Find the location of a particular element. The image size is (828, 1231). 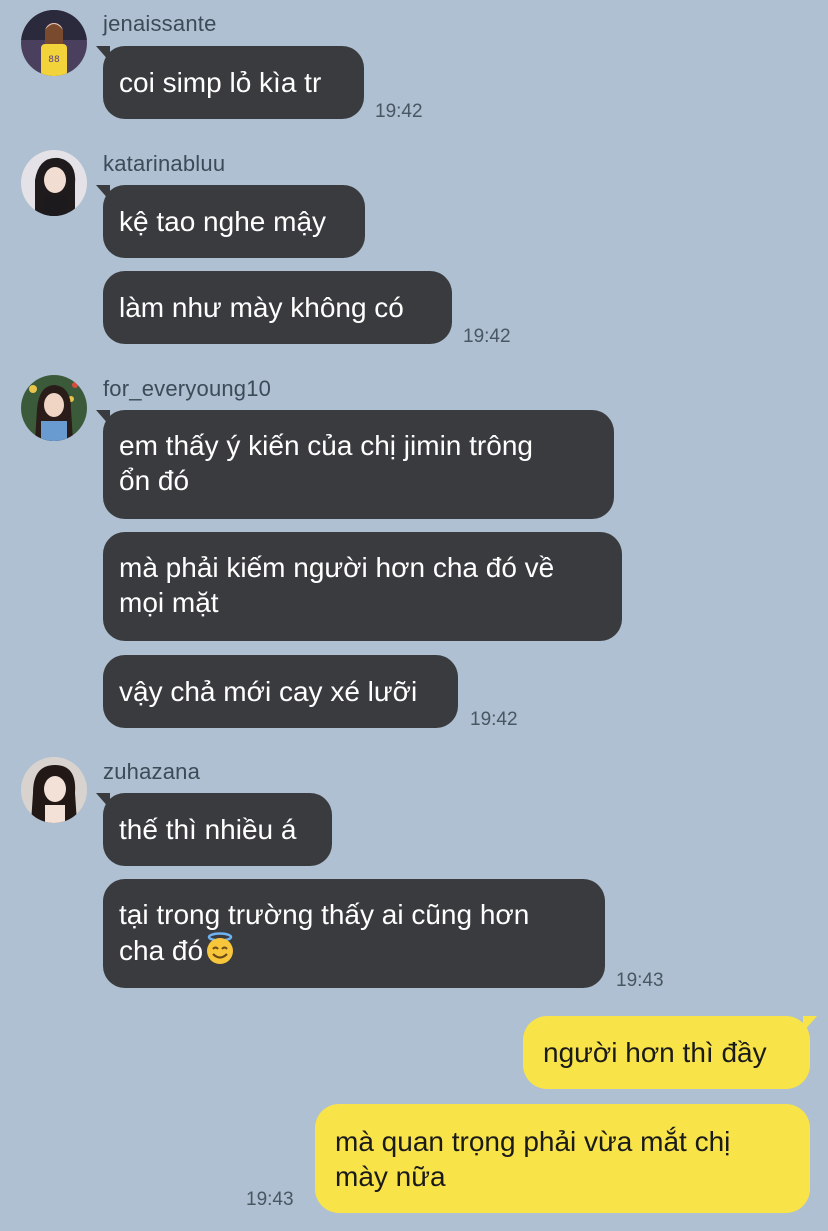

my-message-bubble: mà quan trọng phải vừa mắt chị mày nữa is located at coordinates (562, 1158).